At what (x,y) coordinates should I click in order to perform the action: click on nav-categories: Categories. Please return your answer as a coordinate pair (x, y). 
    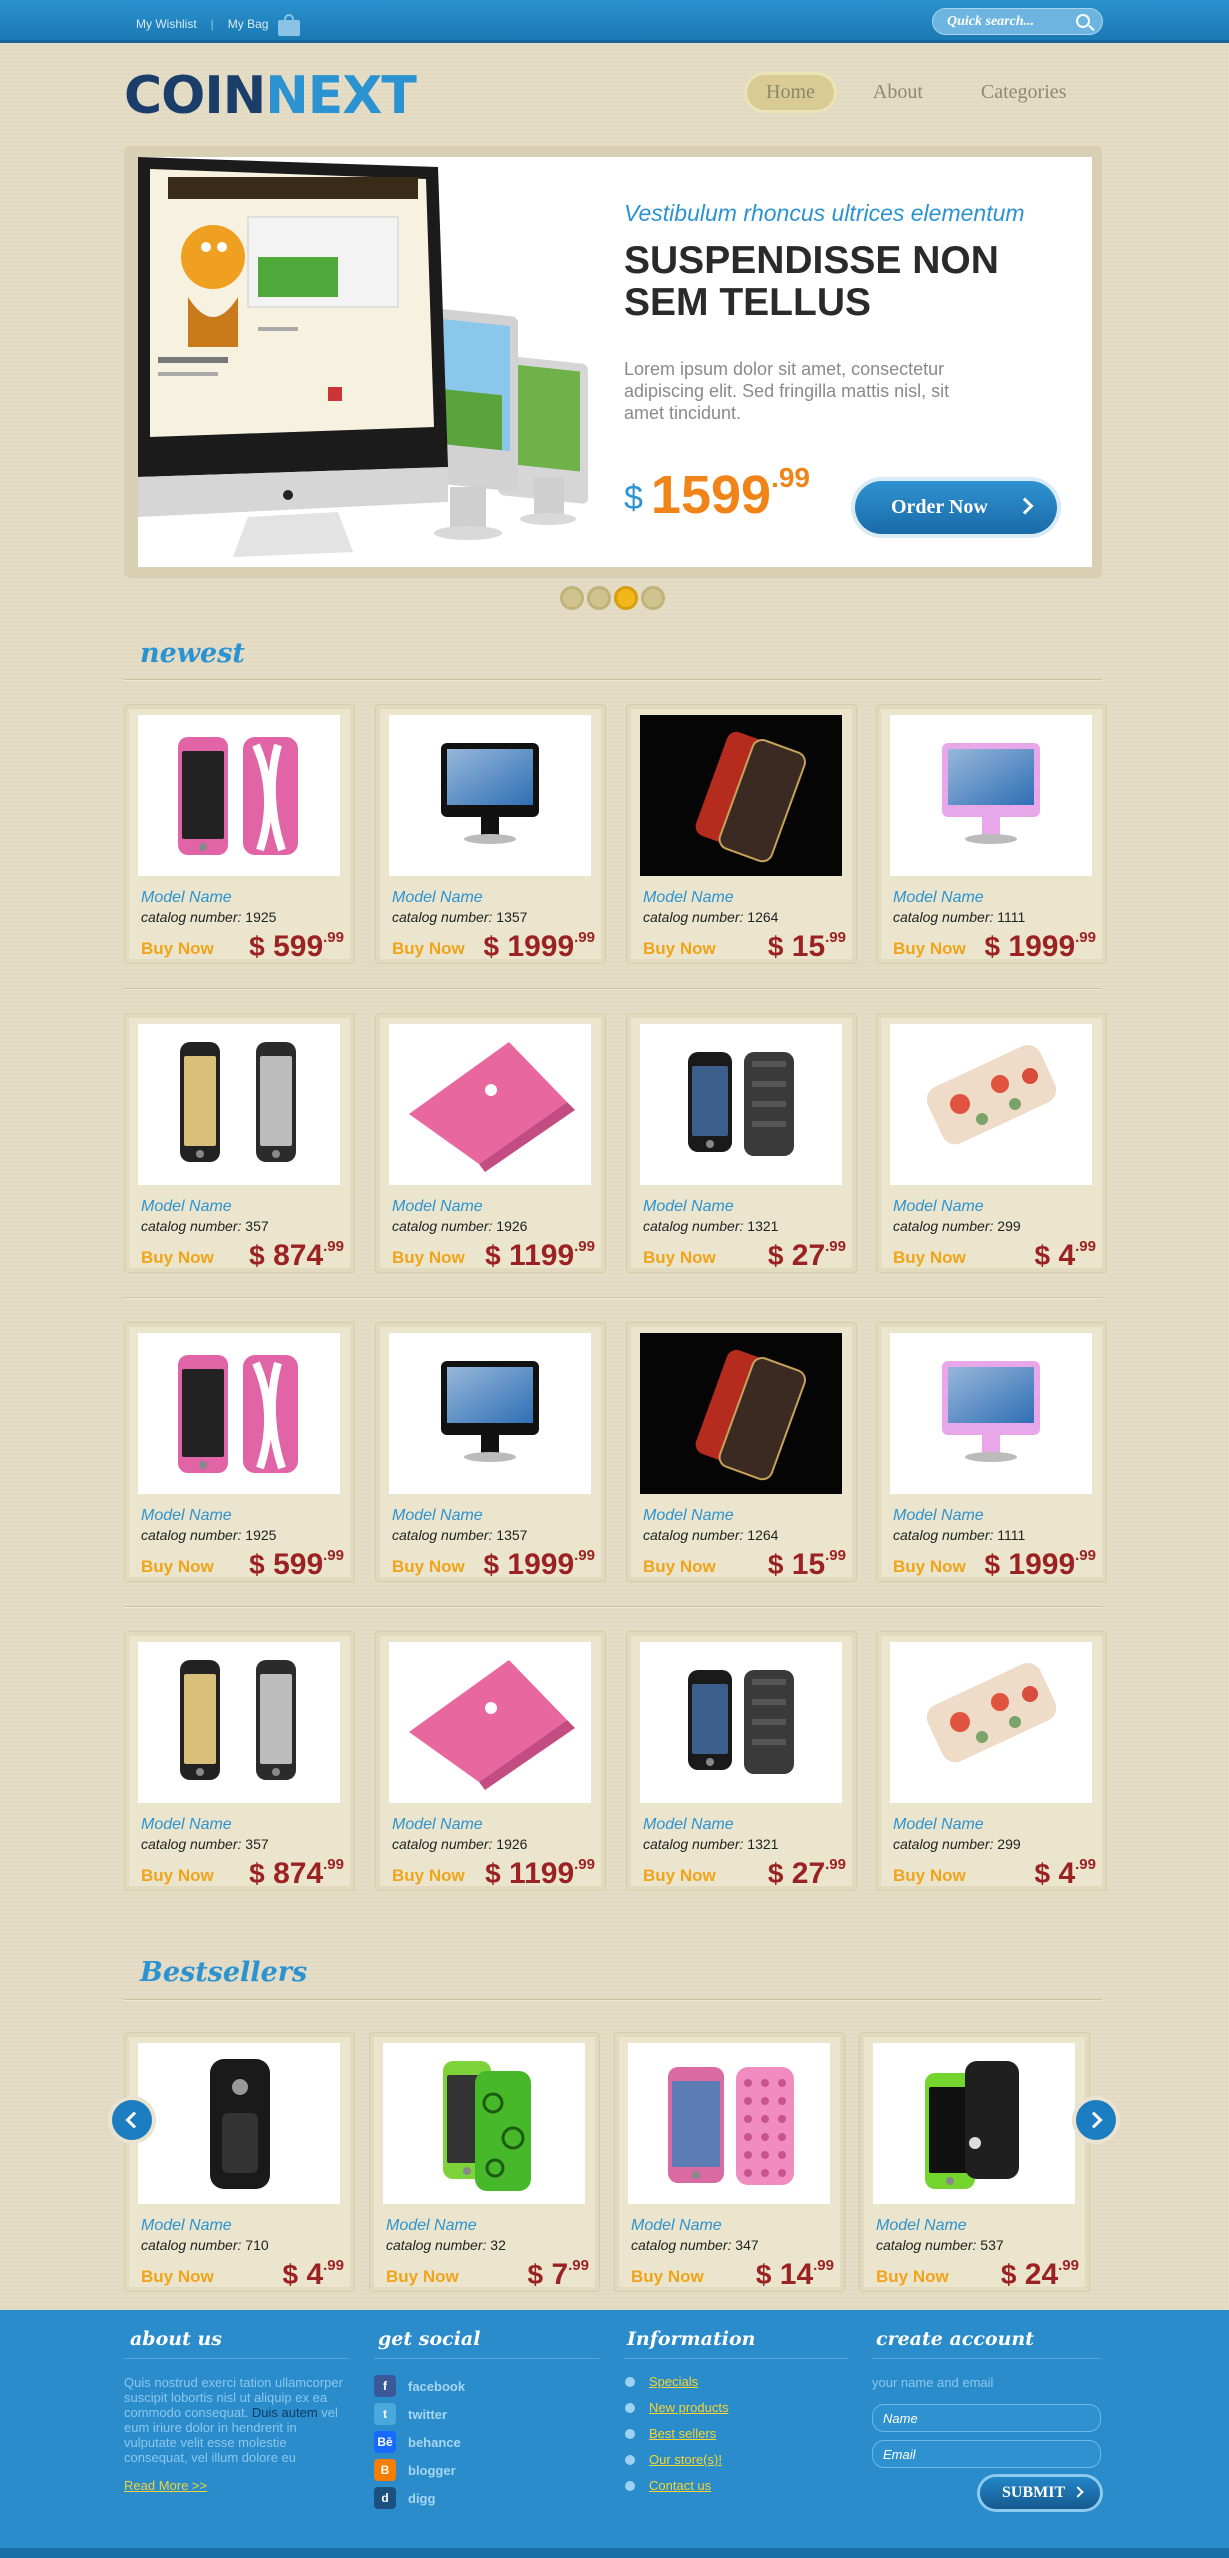
    Looking at the image, I should click on (1024, 92).